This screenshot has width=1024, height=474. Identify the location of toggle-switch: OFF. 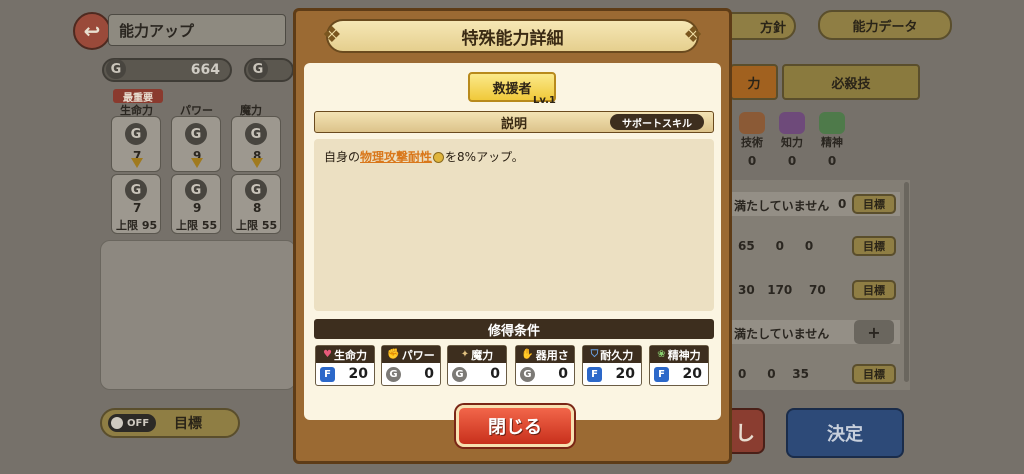
(132, 423).